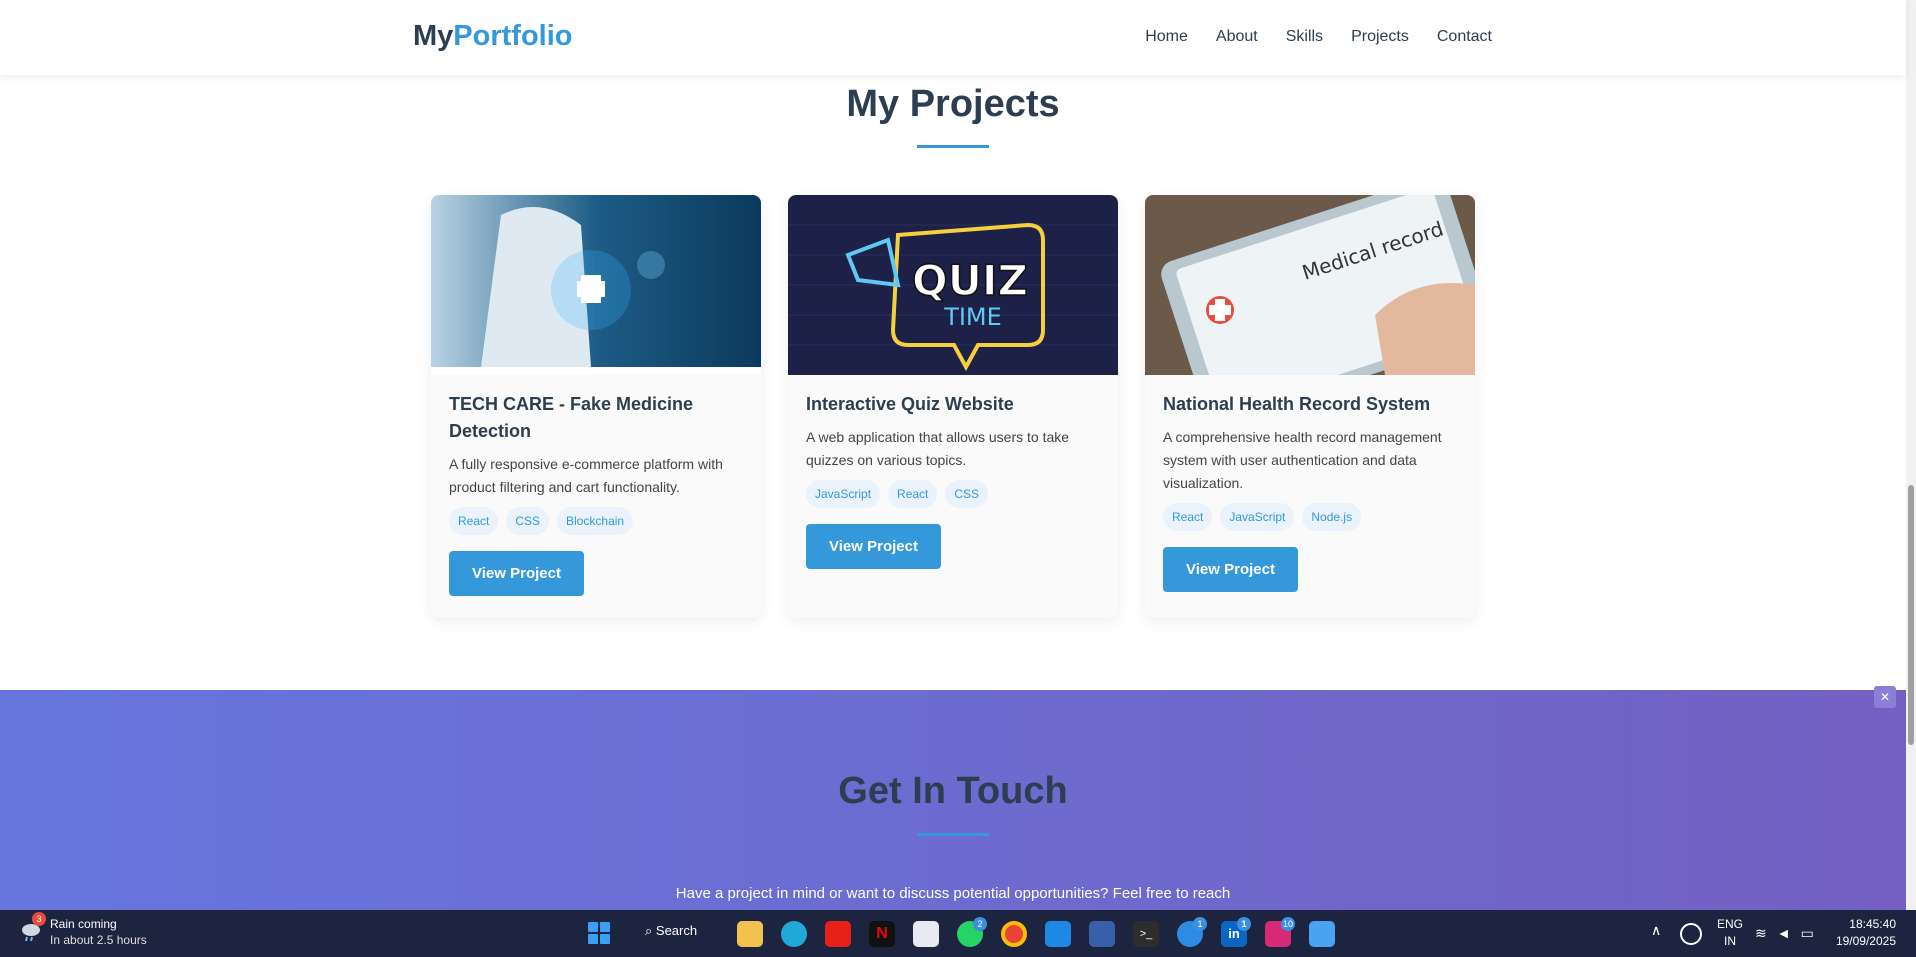 This screenshot has width=1916, height=957. Describe the element at coordinates (972, 317) in the screenshot. I see `quiz-image-text: TIME` at that location.